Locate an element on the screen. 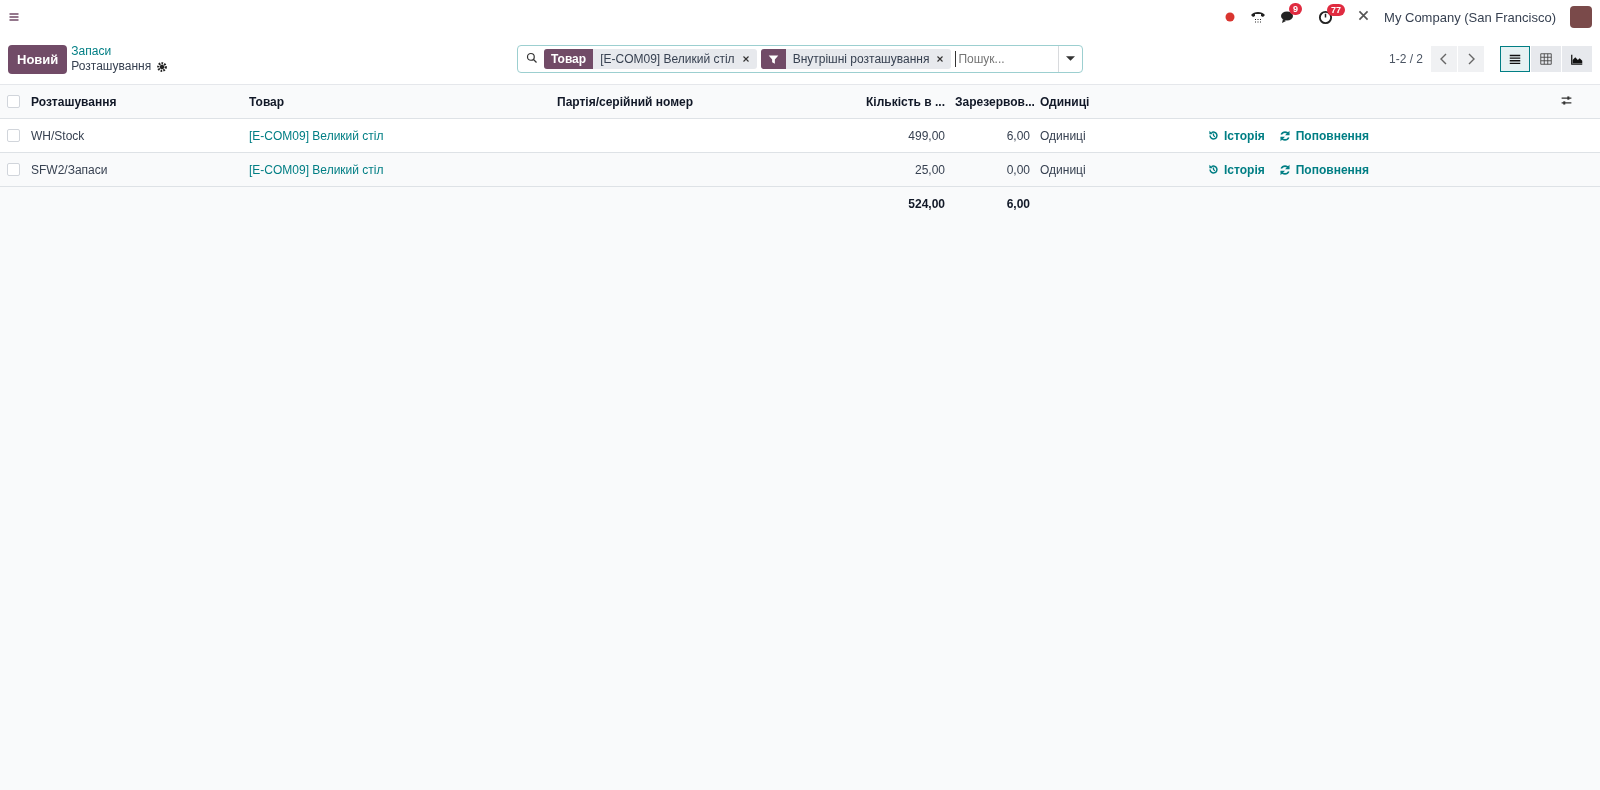 The width and height of the screenshot is (1600, 790). notification-badge: 9 is located at coordinates (1296, 9).